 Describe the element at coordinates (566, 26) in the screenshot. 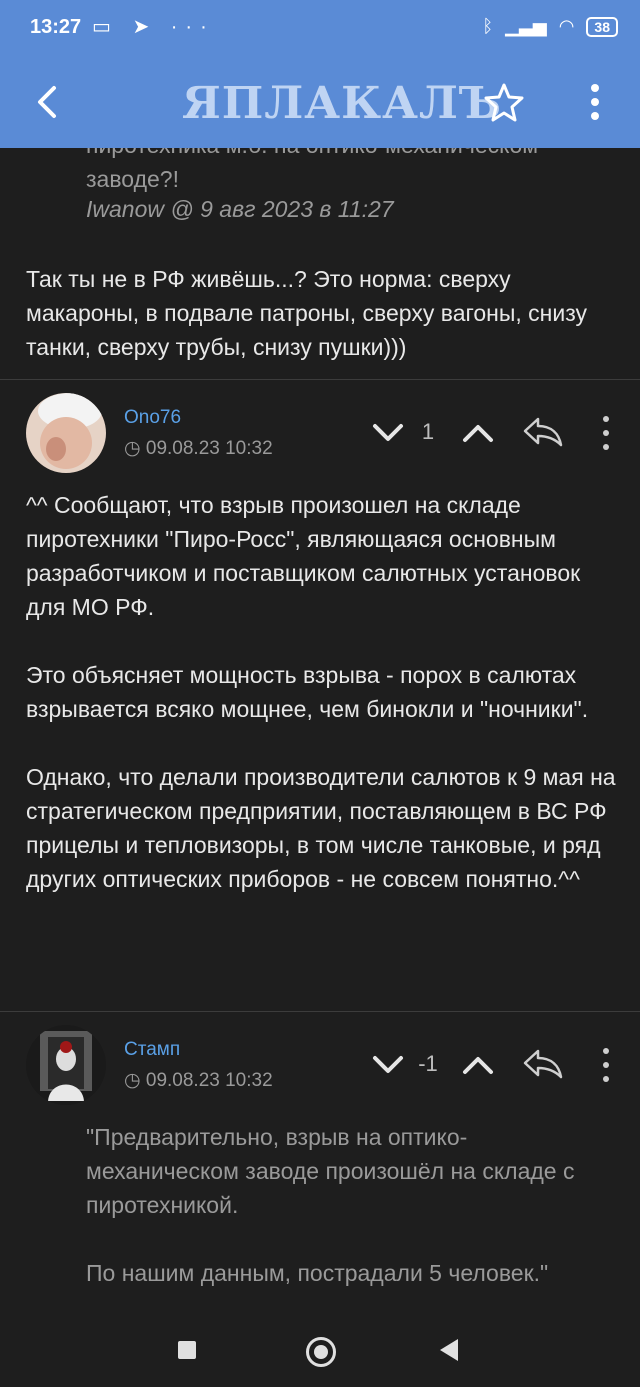

I see `wifi-icon: ◠` at that location.